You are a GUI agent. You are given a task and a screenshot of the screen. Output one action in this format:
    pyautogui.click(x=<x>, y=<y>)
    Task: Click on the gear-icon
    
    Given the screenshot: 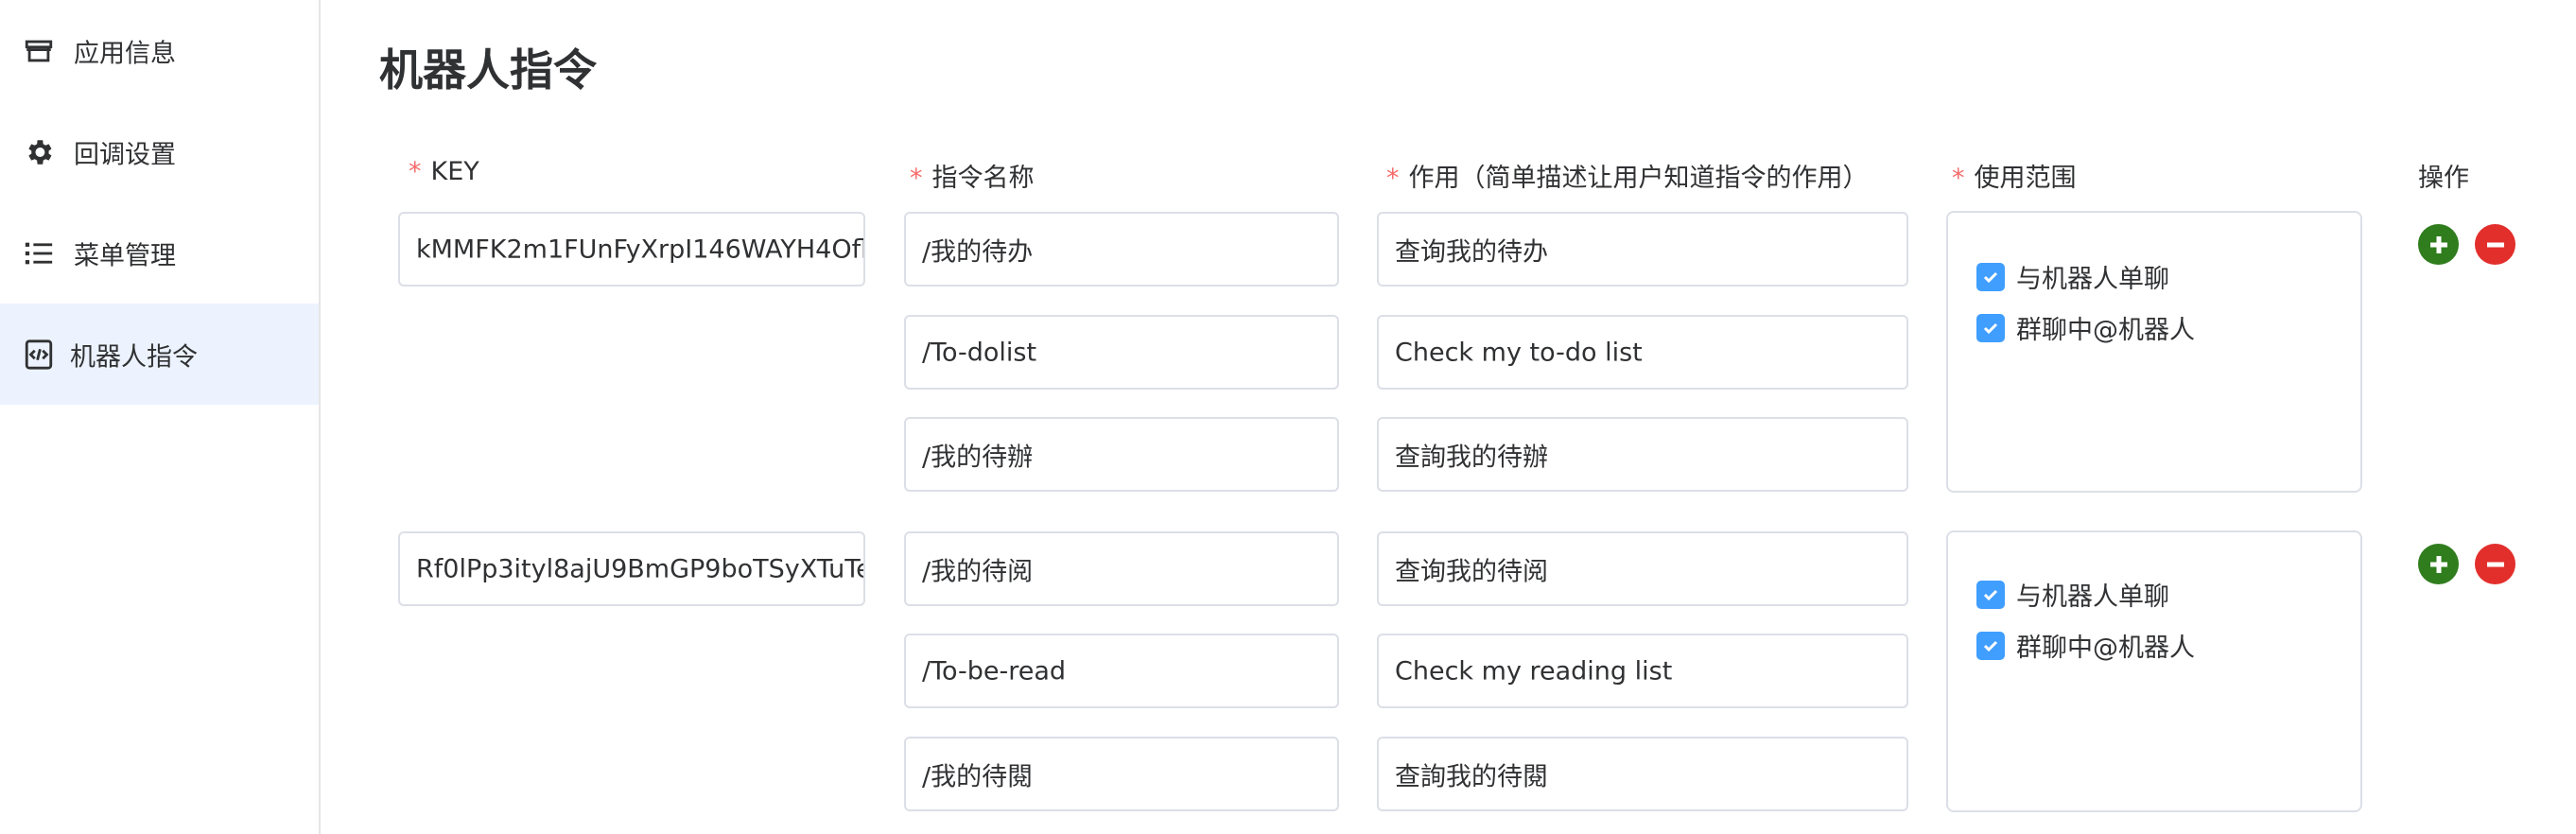 What is the action you would take?
    pyautogui.click(x=39, y=152)
    